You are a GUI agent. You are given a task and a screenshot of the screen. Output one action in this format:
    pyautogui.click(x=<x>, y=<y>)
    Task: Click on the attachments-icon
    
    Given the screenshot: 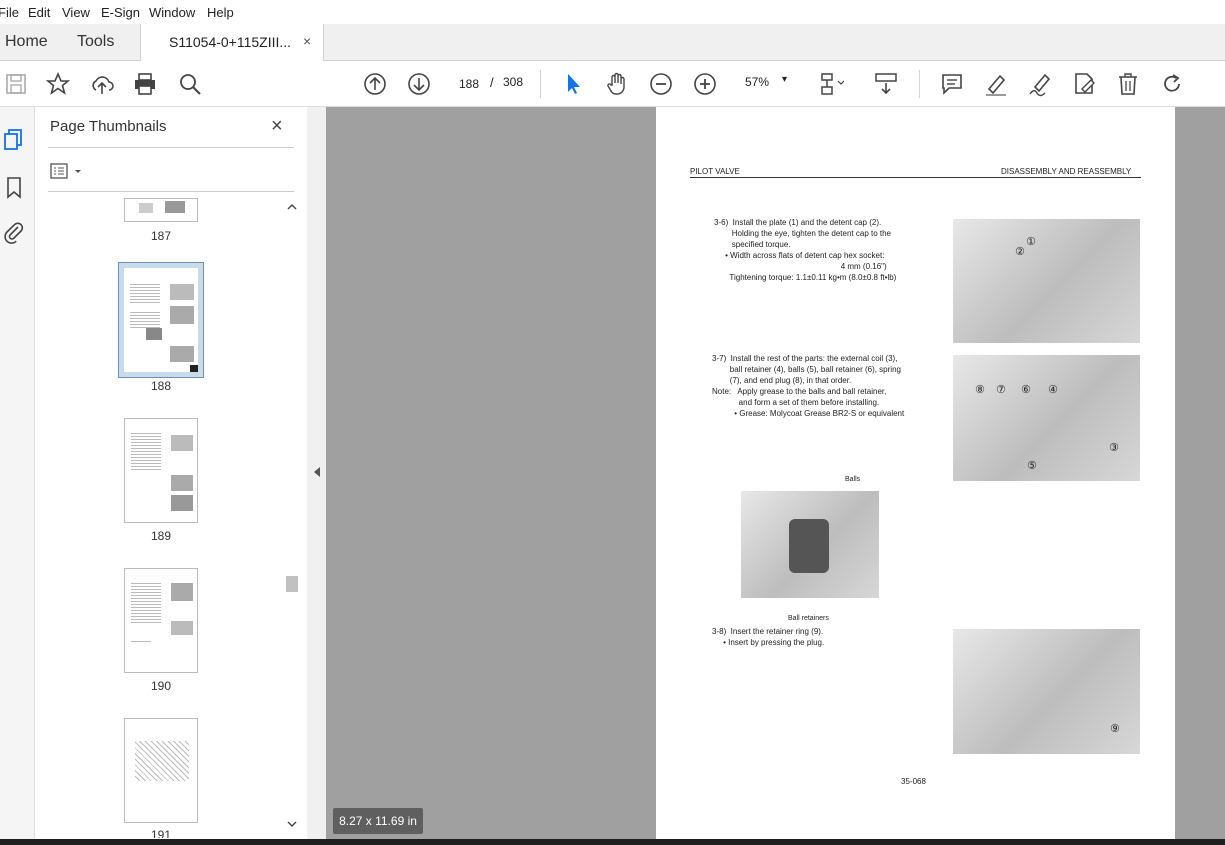 What is the action you would take?
    pyautogui.click(x=14, y=232)
    